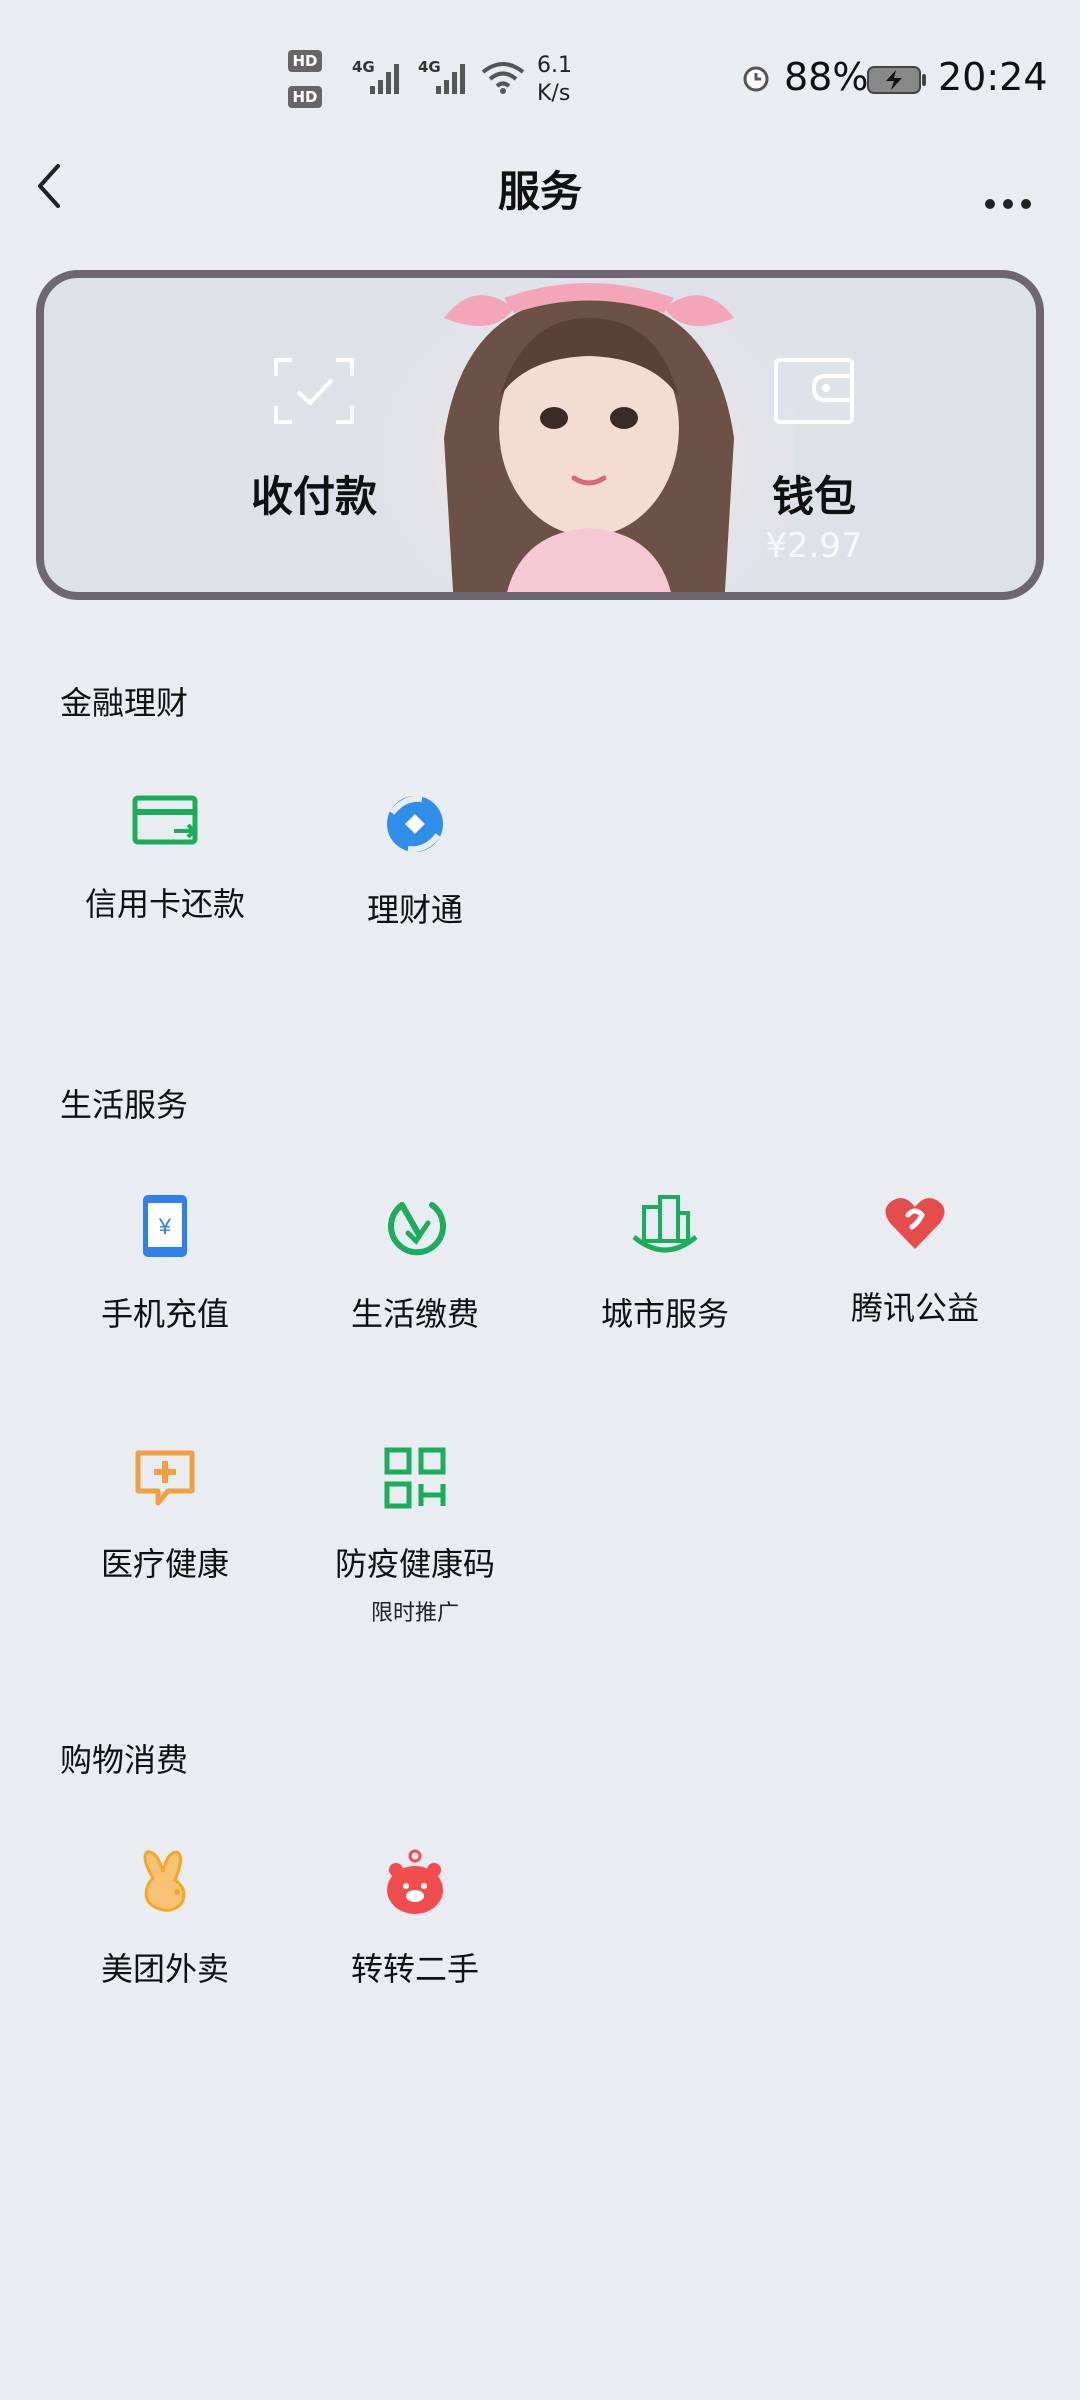  I want to click on service-label: 腾讯公益, so click(914, 1308).